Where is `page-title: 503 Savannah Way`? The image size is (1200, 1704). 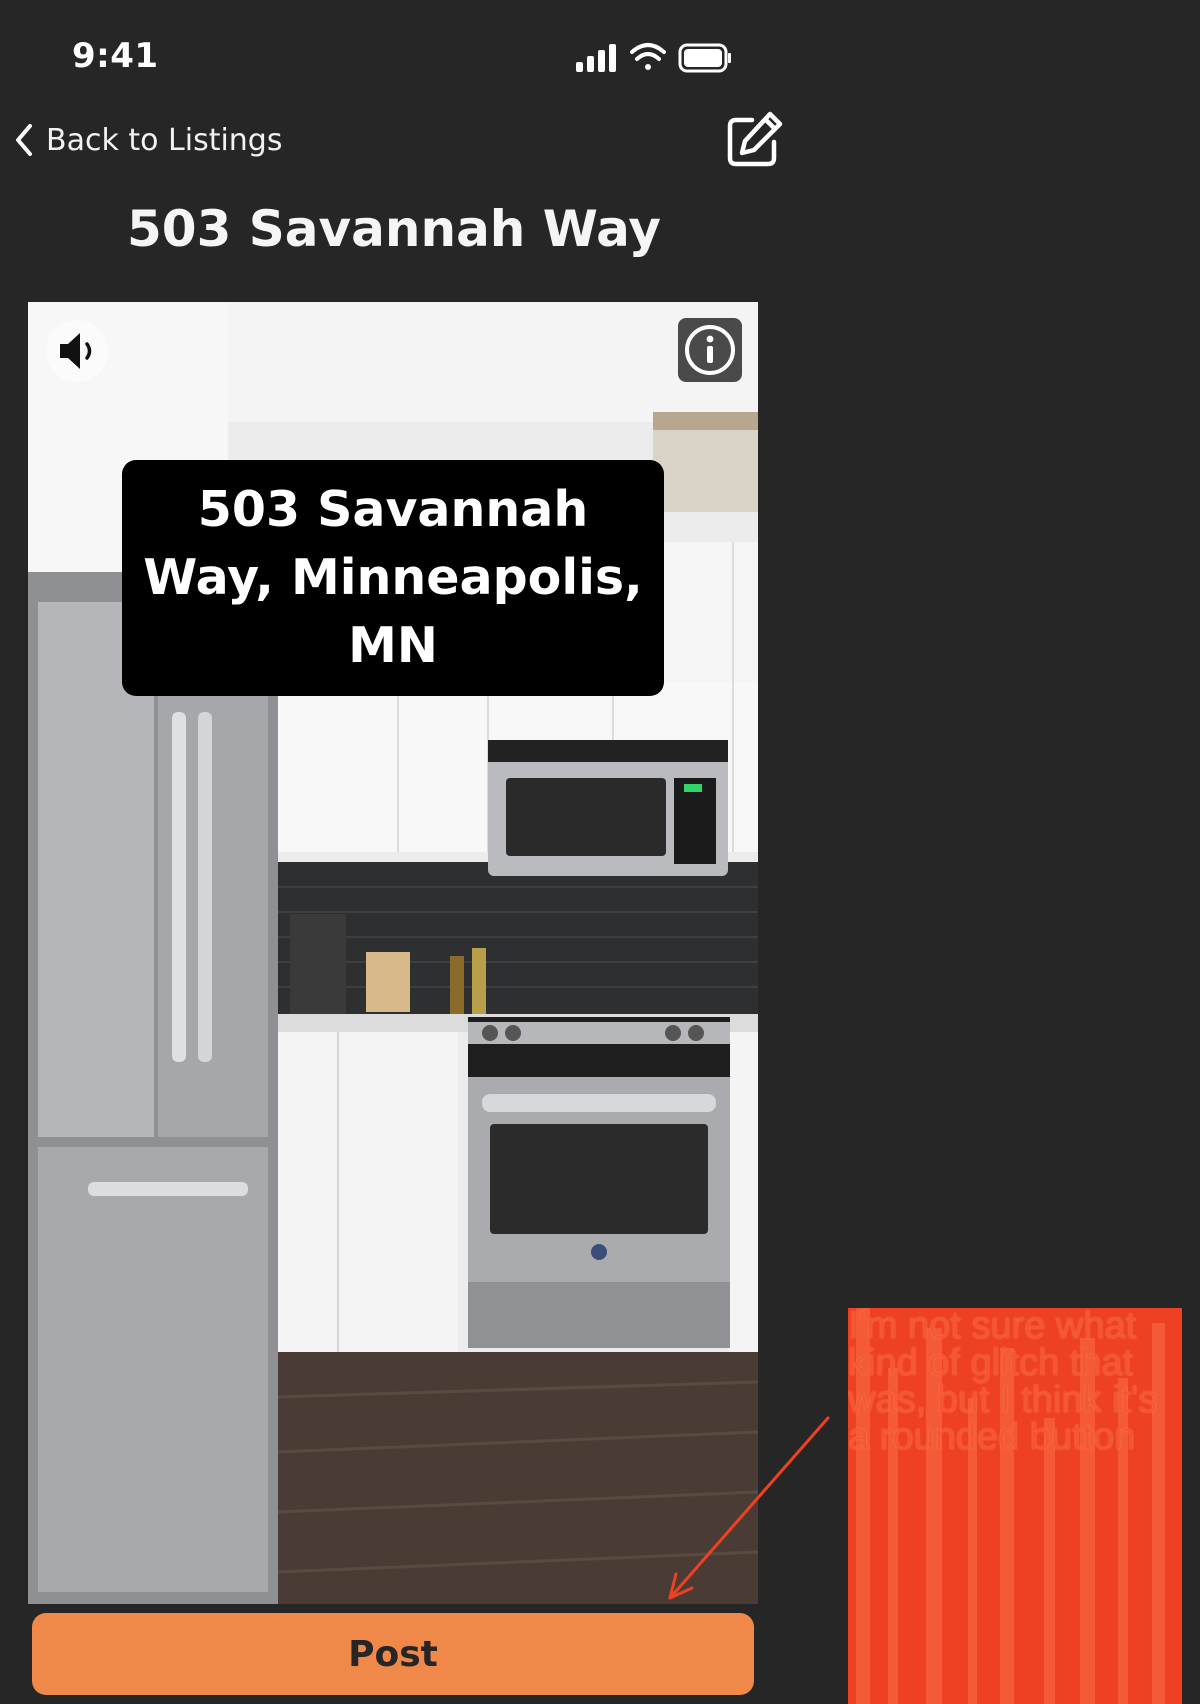 page-title: 503 Savannah Way is located at coordinates (394, 229).